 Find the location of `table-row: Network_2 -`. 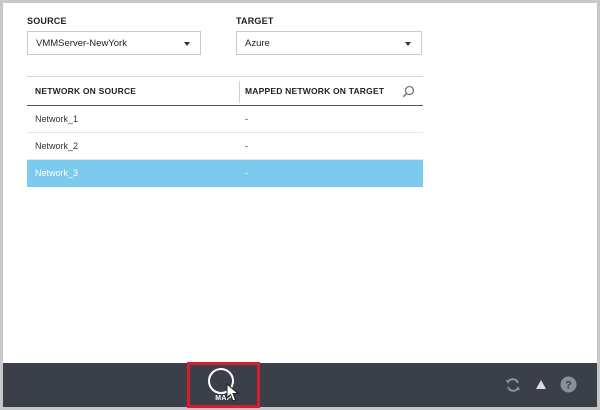

table-row: Network_2 - is located at coordinates (225, 146).